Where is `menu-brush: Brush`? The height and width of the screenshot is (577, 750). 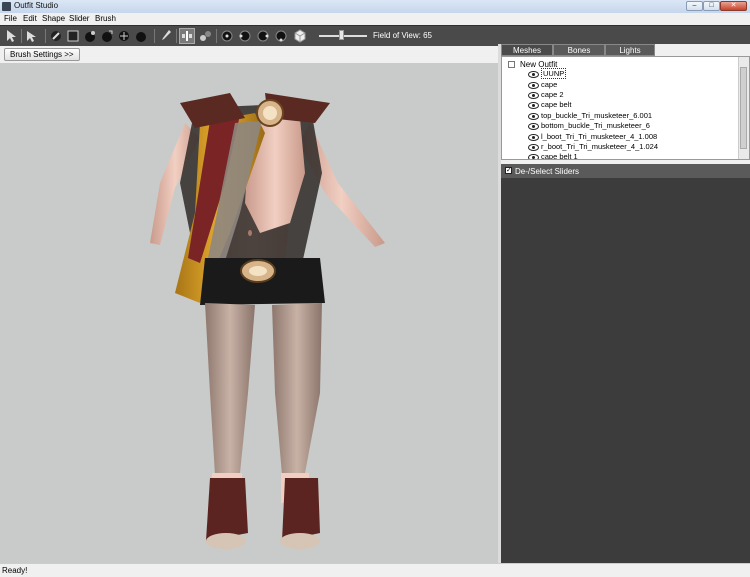 menu-brush: Brush is located at coordinates (105, 18).